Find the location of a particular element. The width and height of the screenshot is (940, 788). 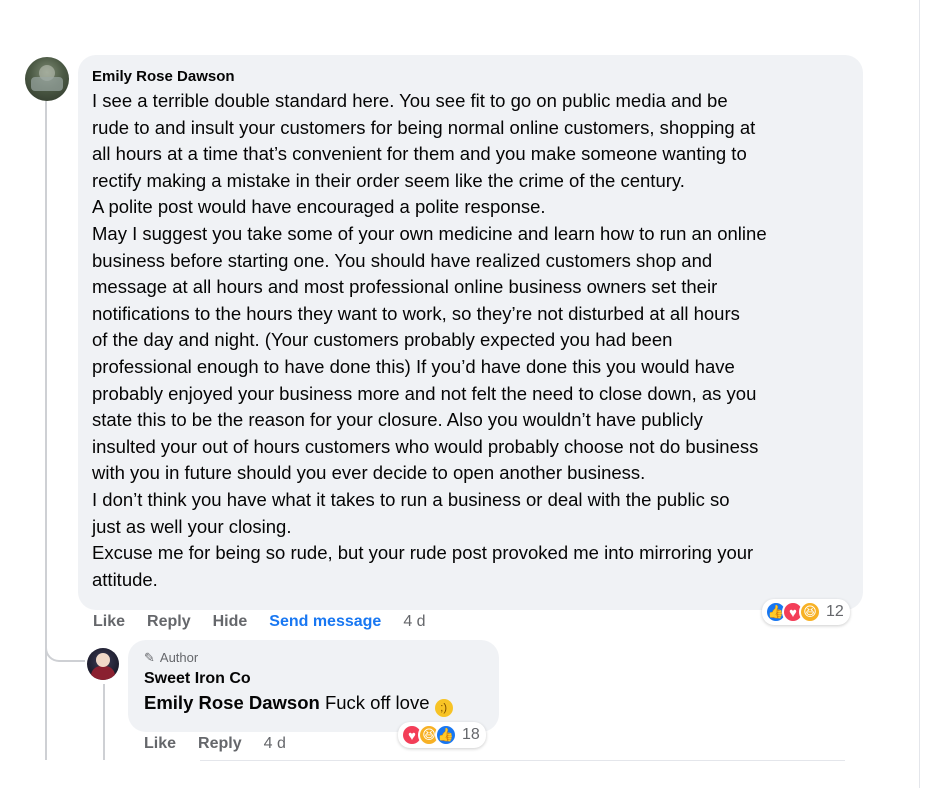

author-badge-label: Author is located at coordinates (179, 657).